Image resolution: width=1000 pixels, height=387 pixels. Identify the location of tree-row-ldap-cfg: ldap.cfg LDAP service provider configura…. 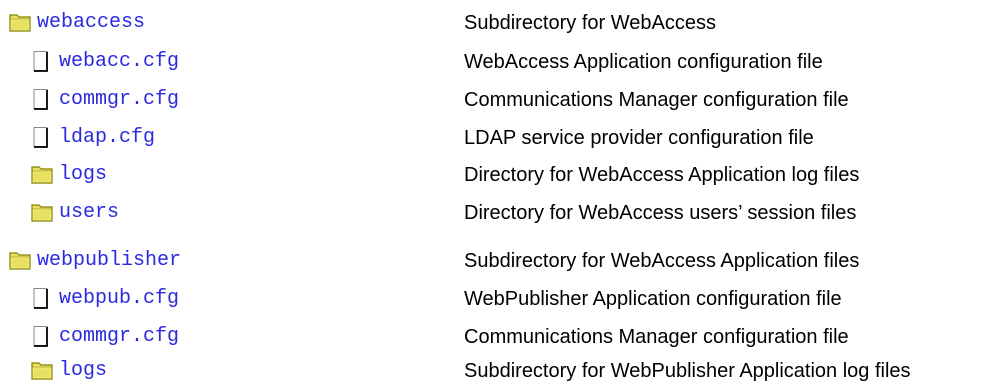
(500, 138).